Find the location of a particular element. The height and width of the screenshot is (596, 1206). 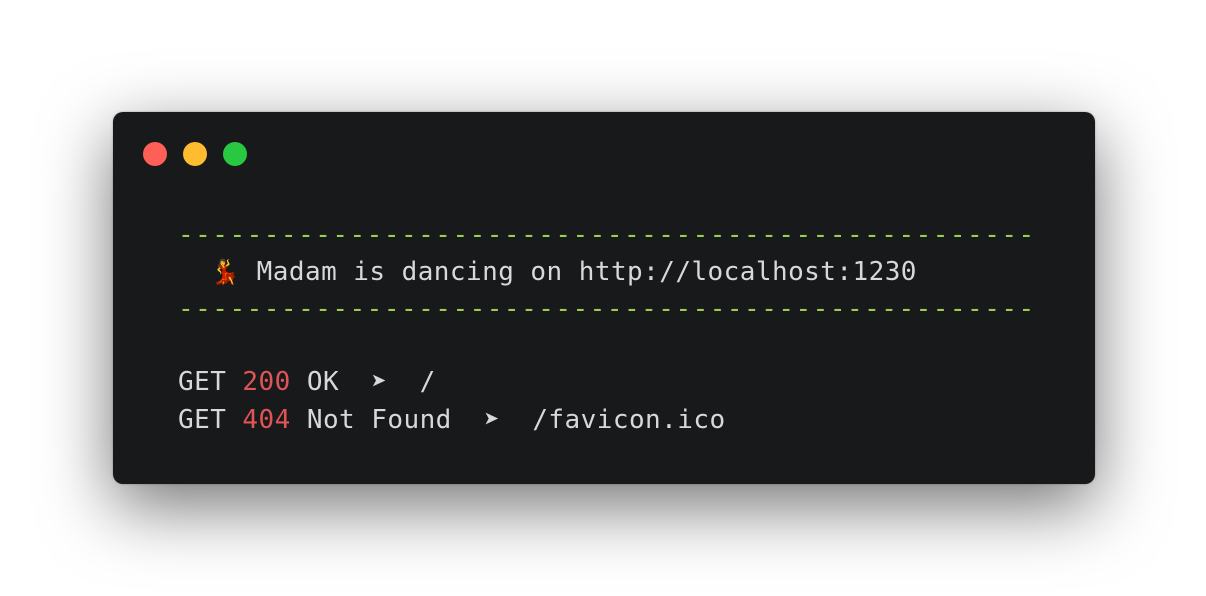

request-path: / is located at coordinates (427, 382).